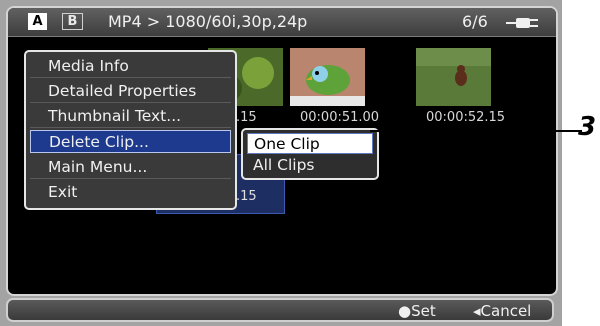 Image resolution: width=600 pixels, height=326 pixels. Describe the element at coordinates (476, 131) in the screenshot. I see `callout-leader-line` at that location.